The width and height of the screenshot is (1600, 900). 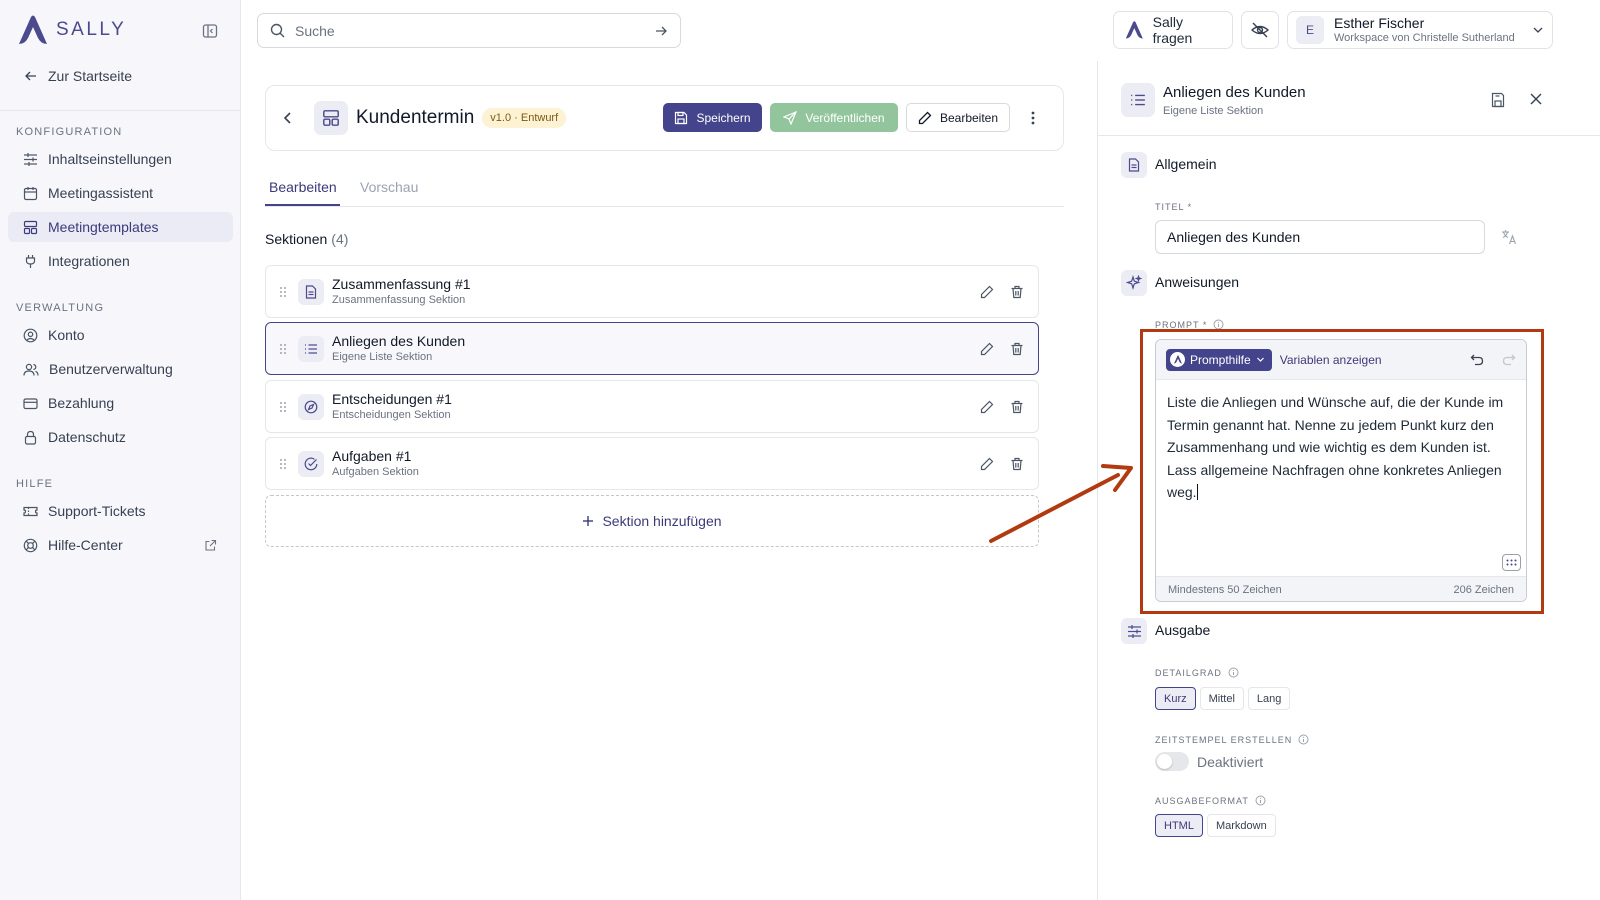 What do you see at coordinates (1179, 825) in the screenshot?
I see `format-option-html: HTML` at bounding box center [1179, 825].